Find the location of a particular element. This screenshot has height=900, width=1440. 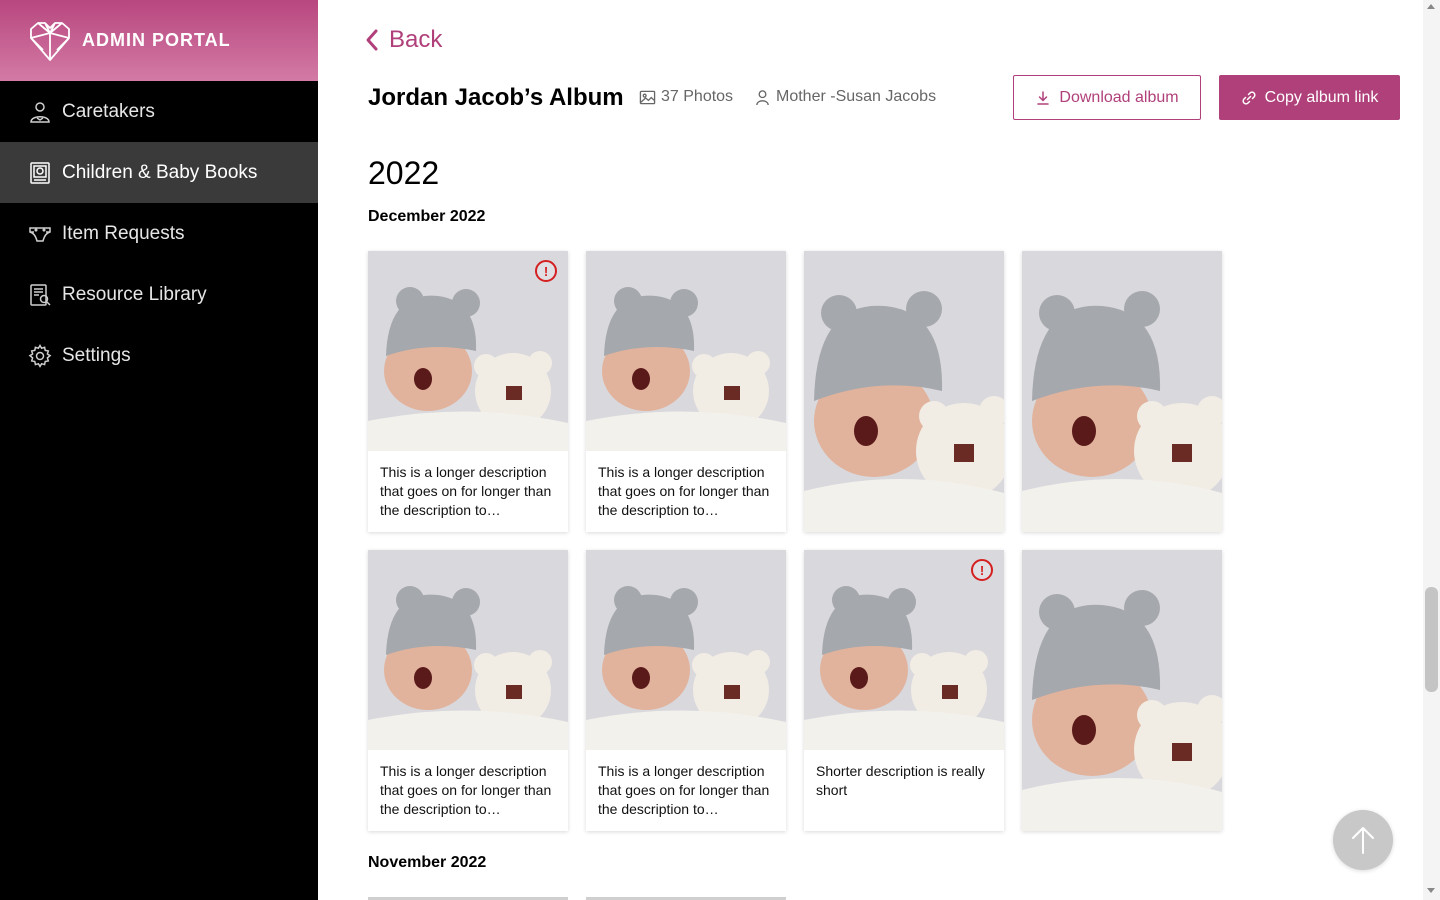

user-icon is located at coordinates (762, 97).